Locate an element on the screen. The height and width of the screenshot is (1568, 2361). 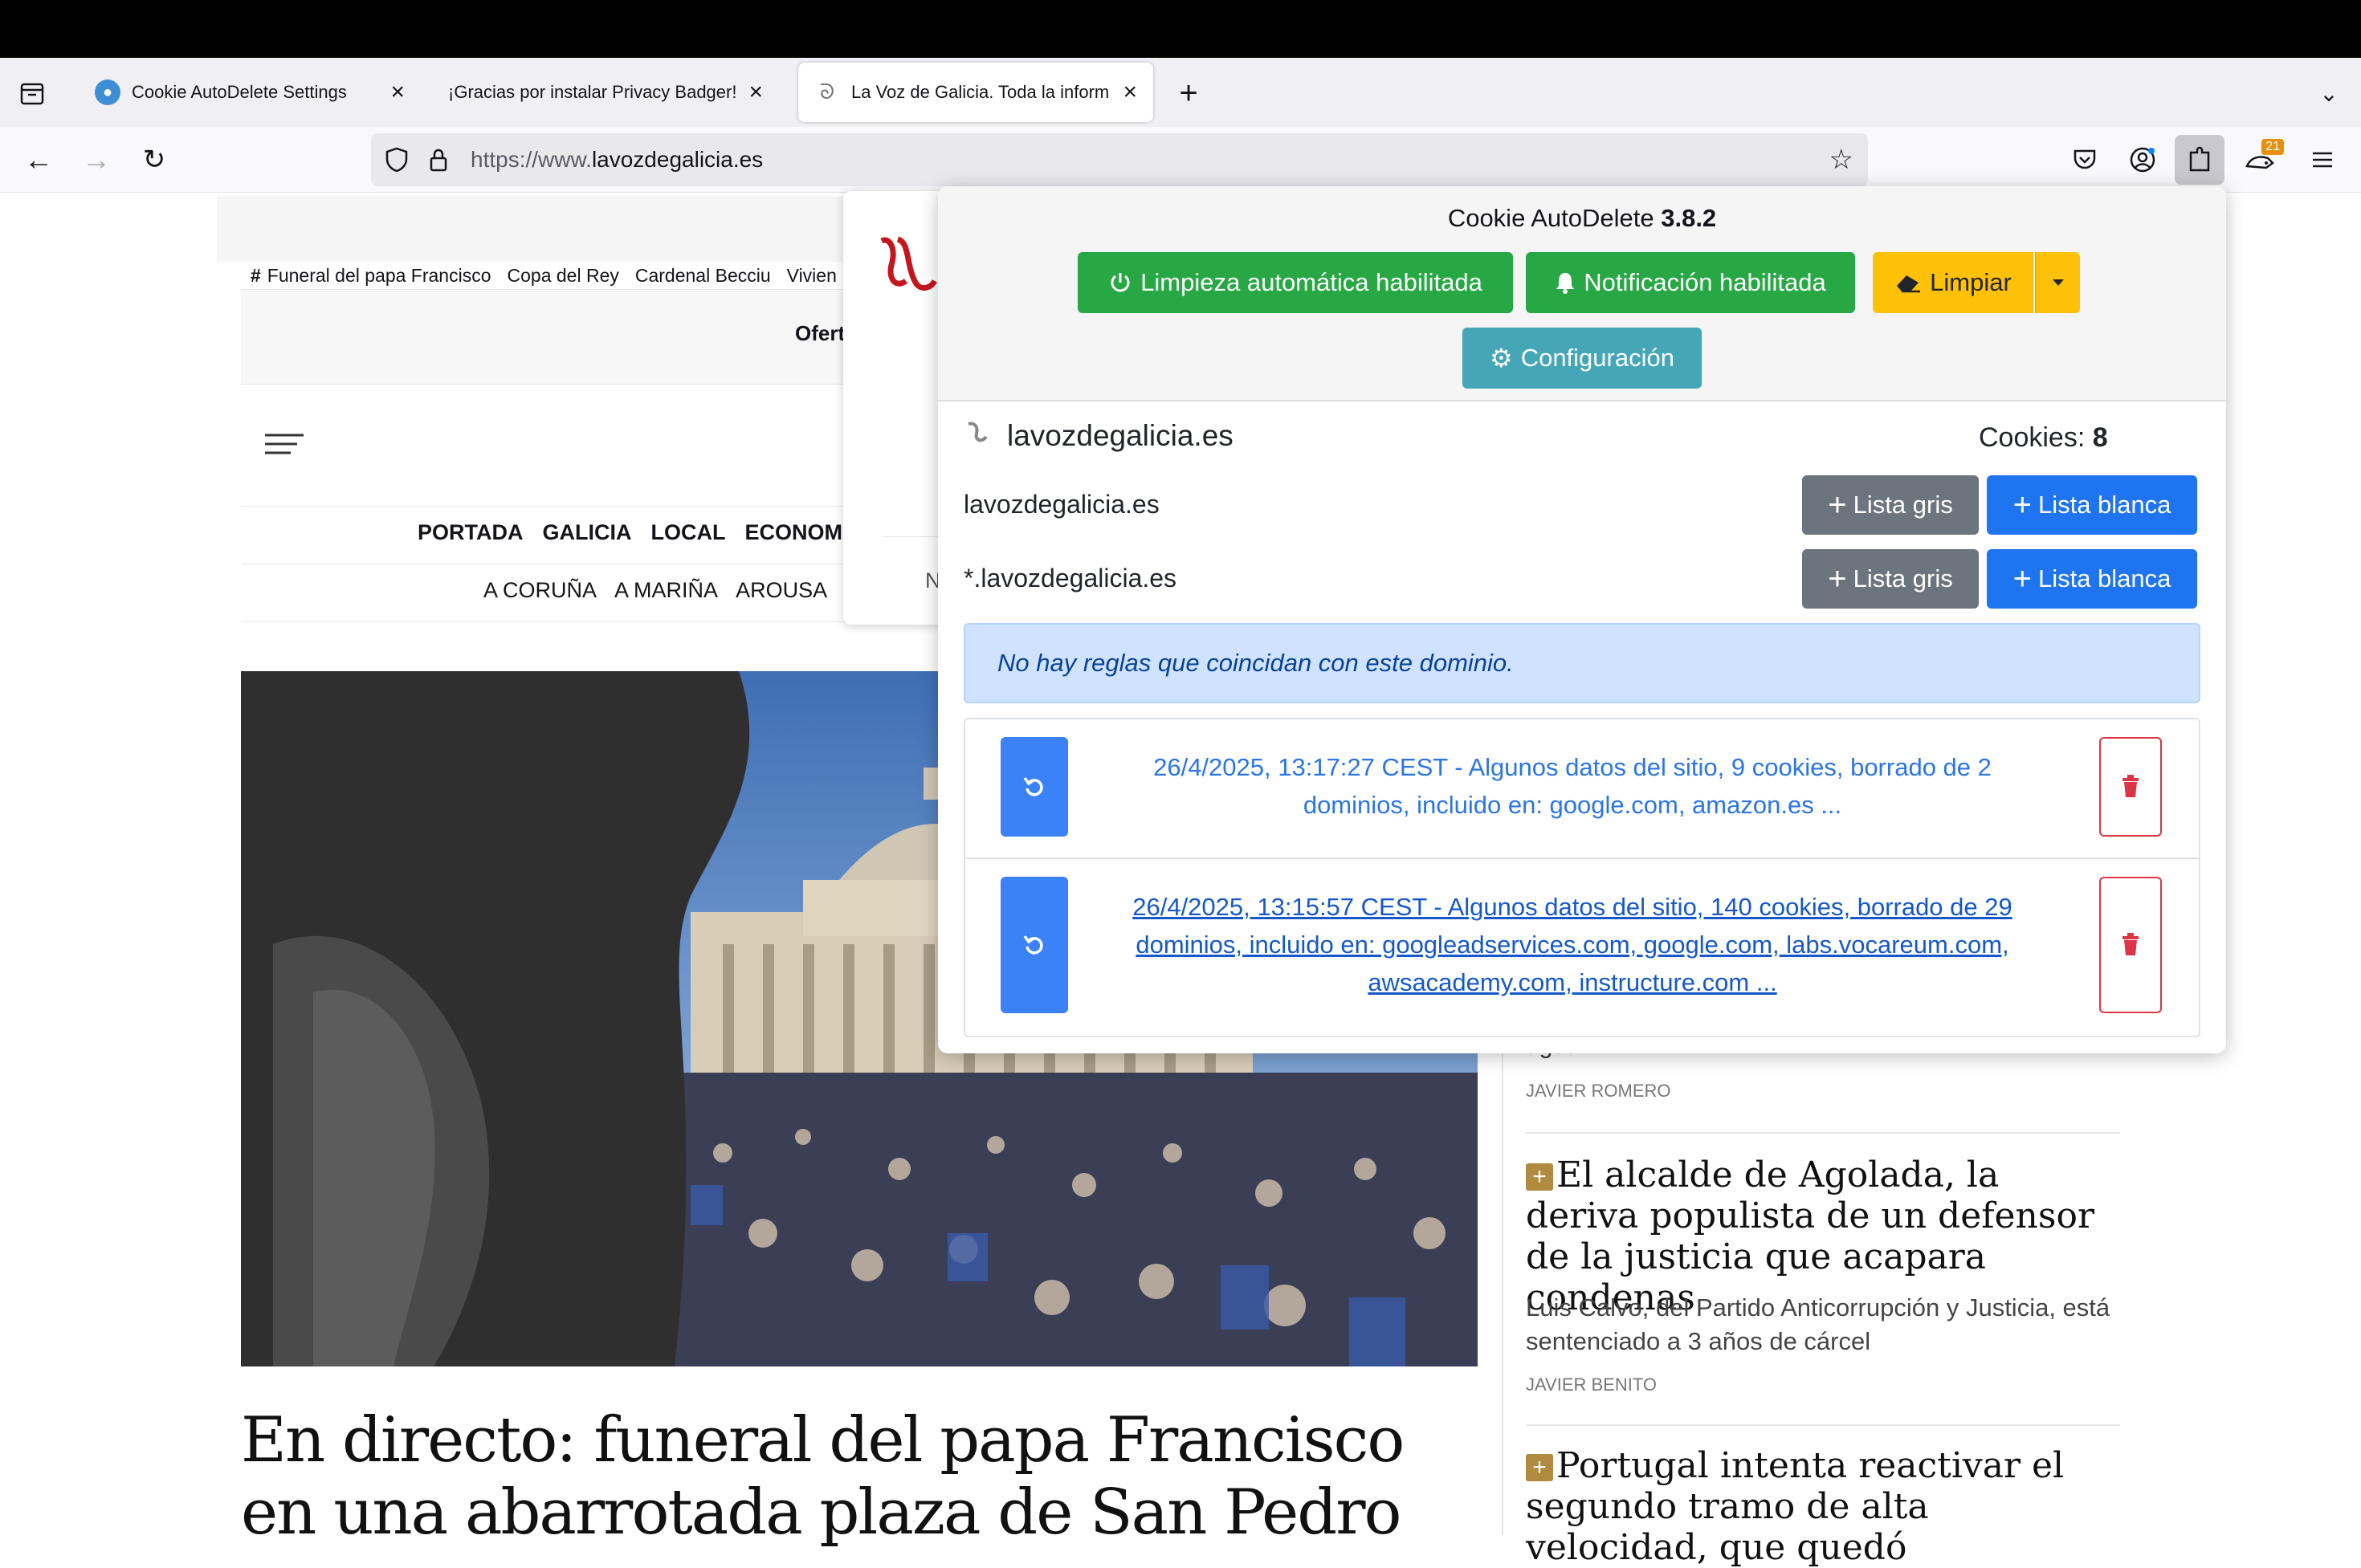
trending-link: Vivien is located at coordinates (812, 276).